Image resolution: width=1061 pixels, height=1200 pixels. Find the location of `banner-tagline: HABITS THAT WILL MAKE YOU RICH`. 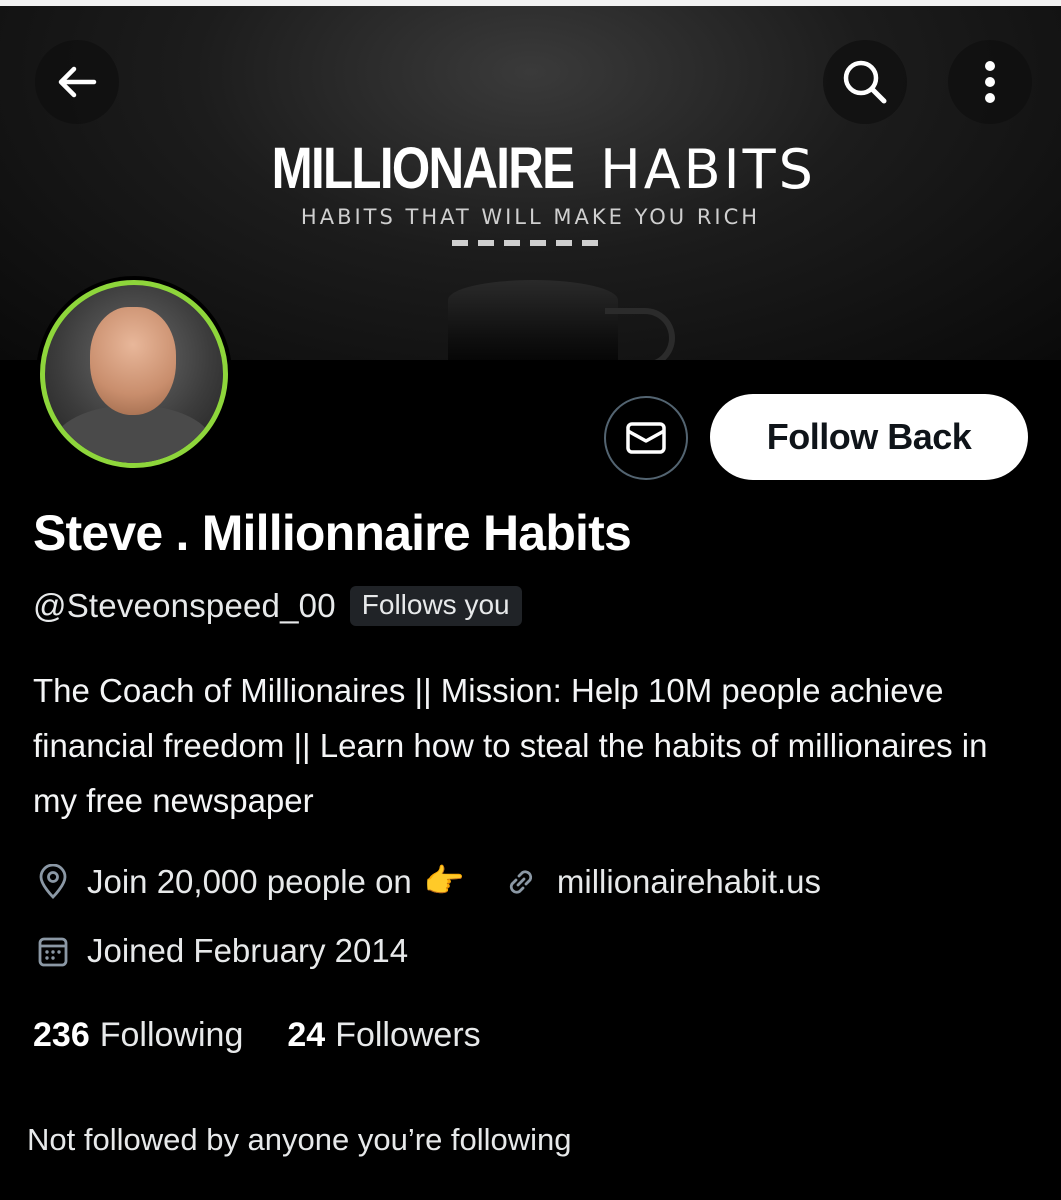

banner-tagline: HABITS THAT WILL MAKE YOU RICH is located at coordinates (530, 217).